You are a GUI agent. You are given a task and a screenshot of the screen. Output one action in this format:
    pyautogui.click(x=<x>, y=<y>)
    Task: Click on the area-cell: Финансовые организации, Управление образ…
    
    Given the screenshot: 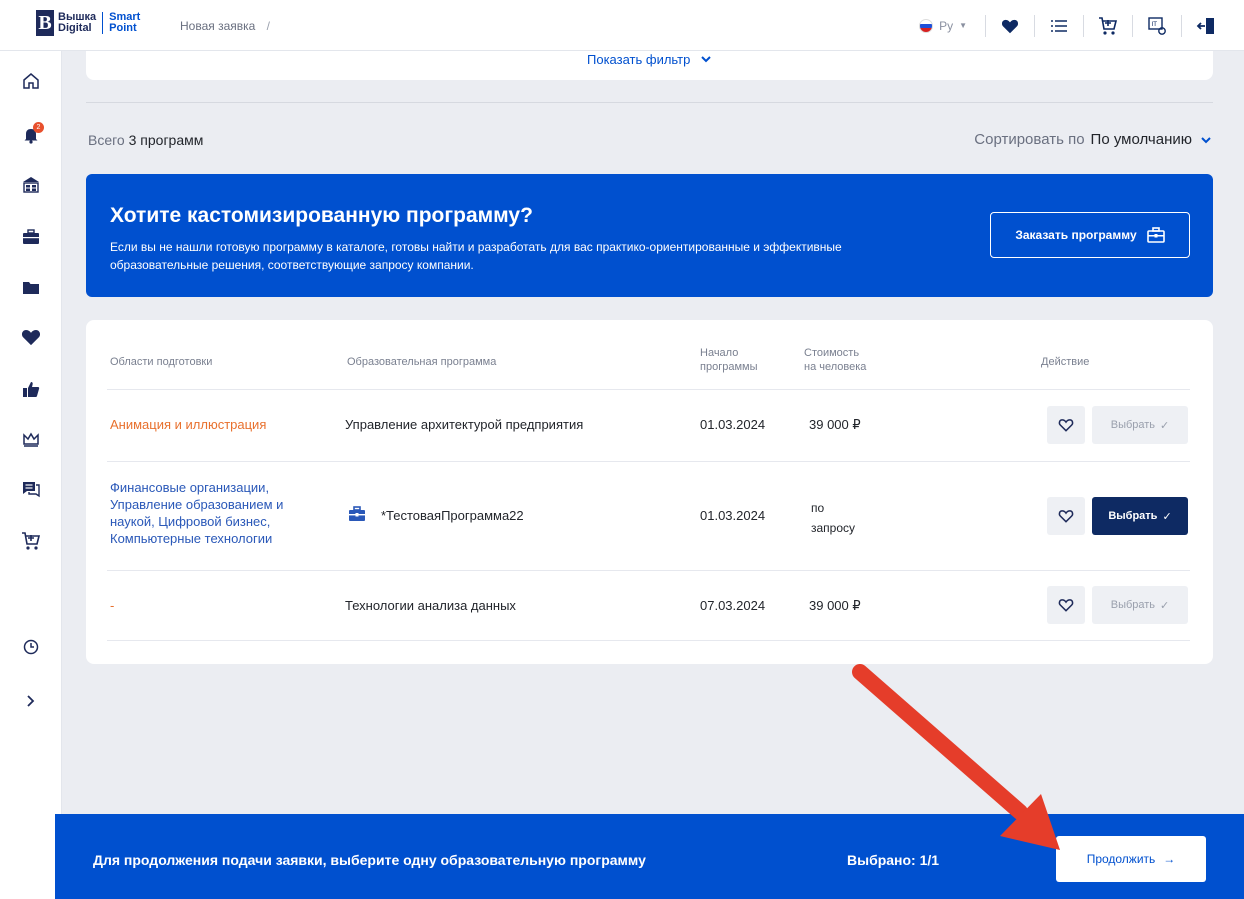 What is the action you would take?
    pyautogui.click(x=207, y=513)
    